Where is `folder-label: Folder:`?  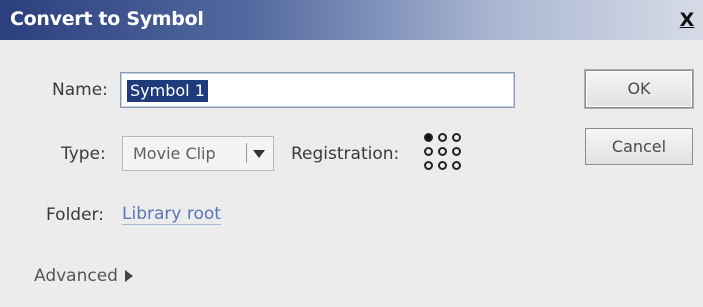 folder-label: Folder: is located at coordinates (75, 215).